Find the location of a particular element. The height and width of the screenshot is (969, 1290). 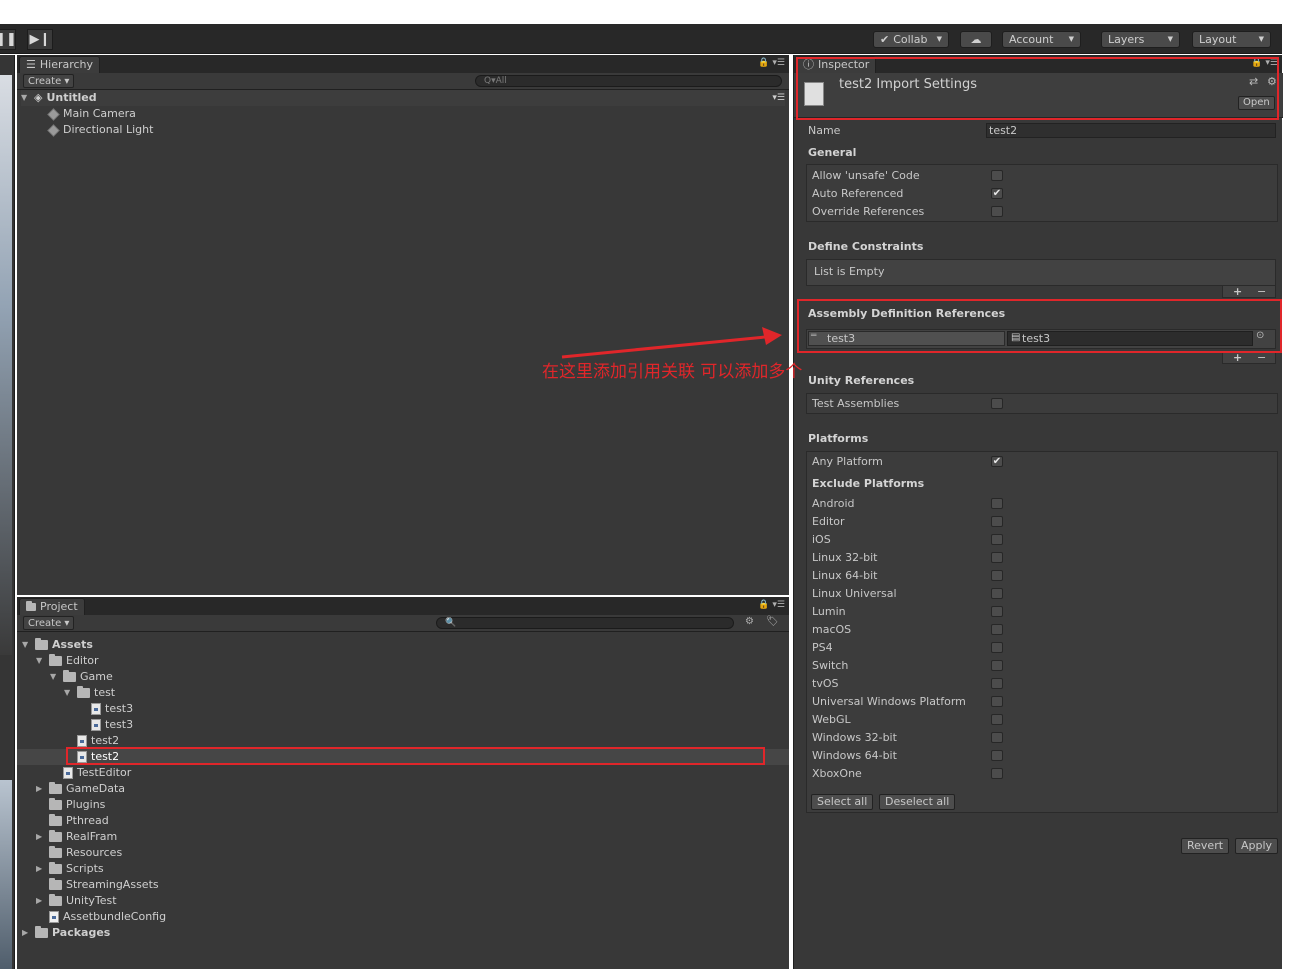

select-all-button: Select all is located at coordinates (842, 802).